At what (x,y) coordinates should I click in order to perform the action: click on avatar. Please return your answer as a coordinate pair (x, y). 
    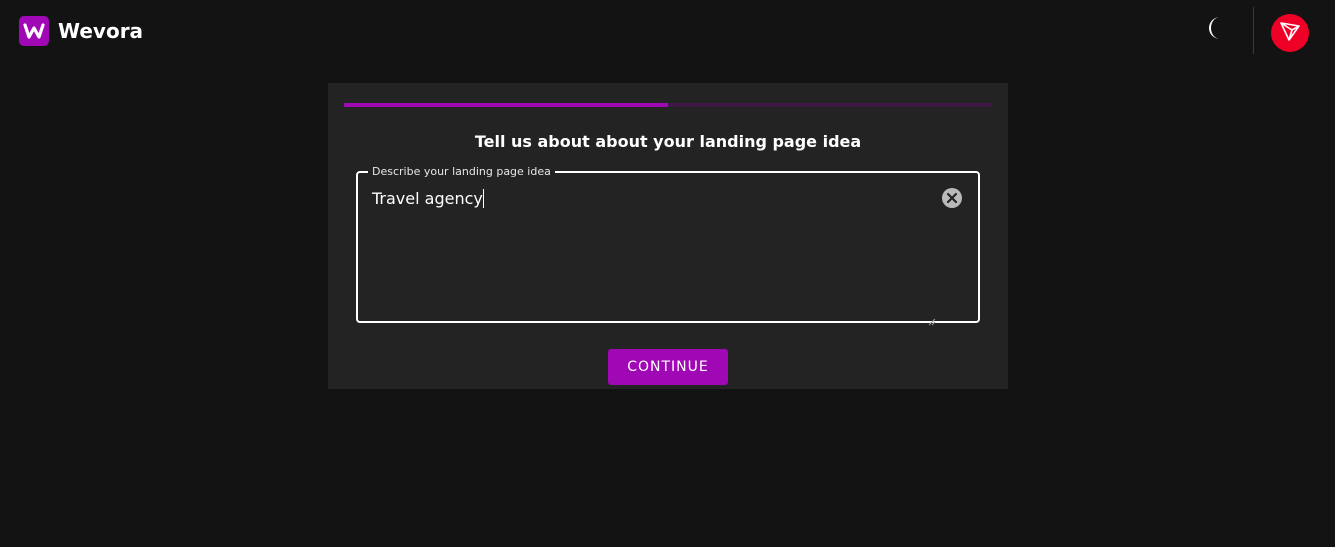
    Looking at the image, I should click on (1290, 33).